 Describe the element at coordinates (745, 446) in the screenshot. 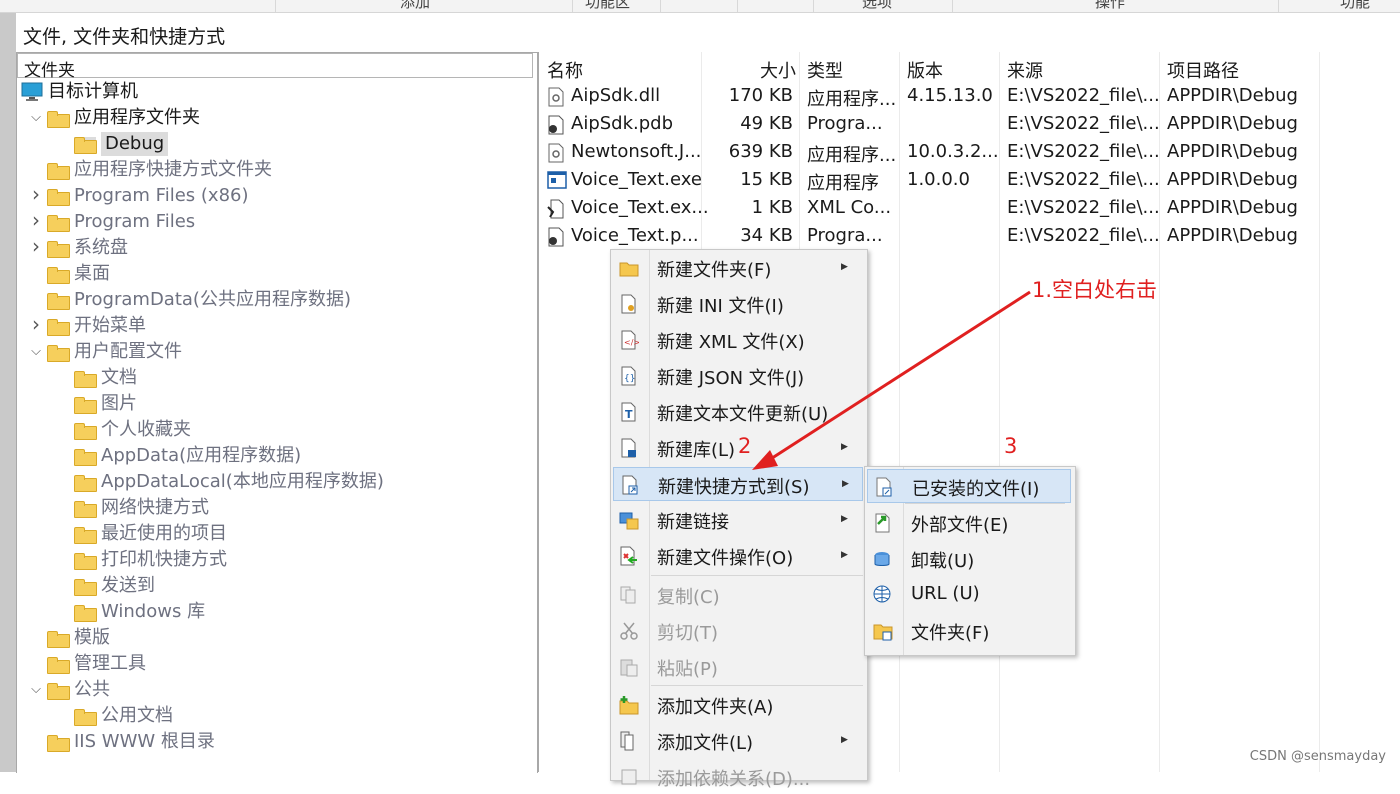

I see `annotation-step2: 2` at that location.